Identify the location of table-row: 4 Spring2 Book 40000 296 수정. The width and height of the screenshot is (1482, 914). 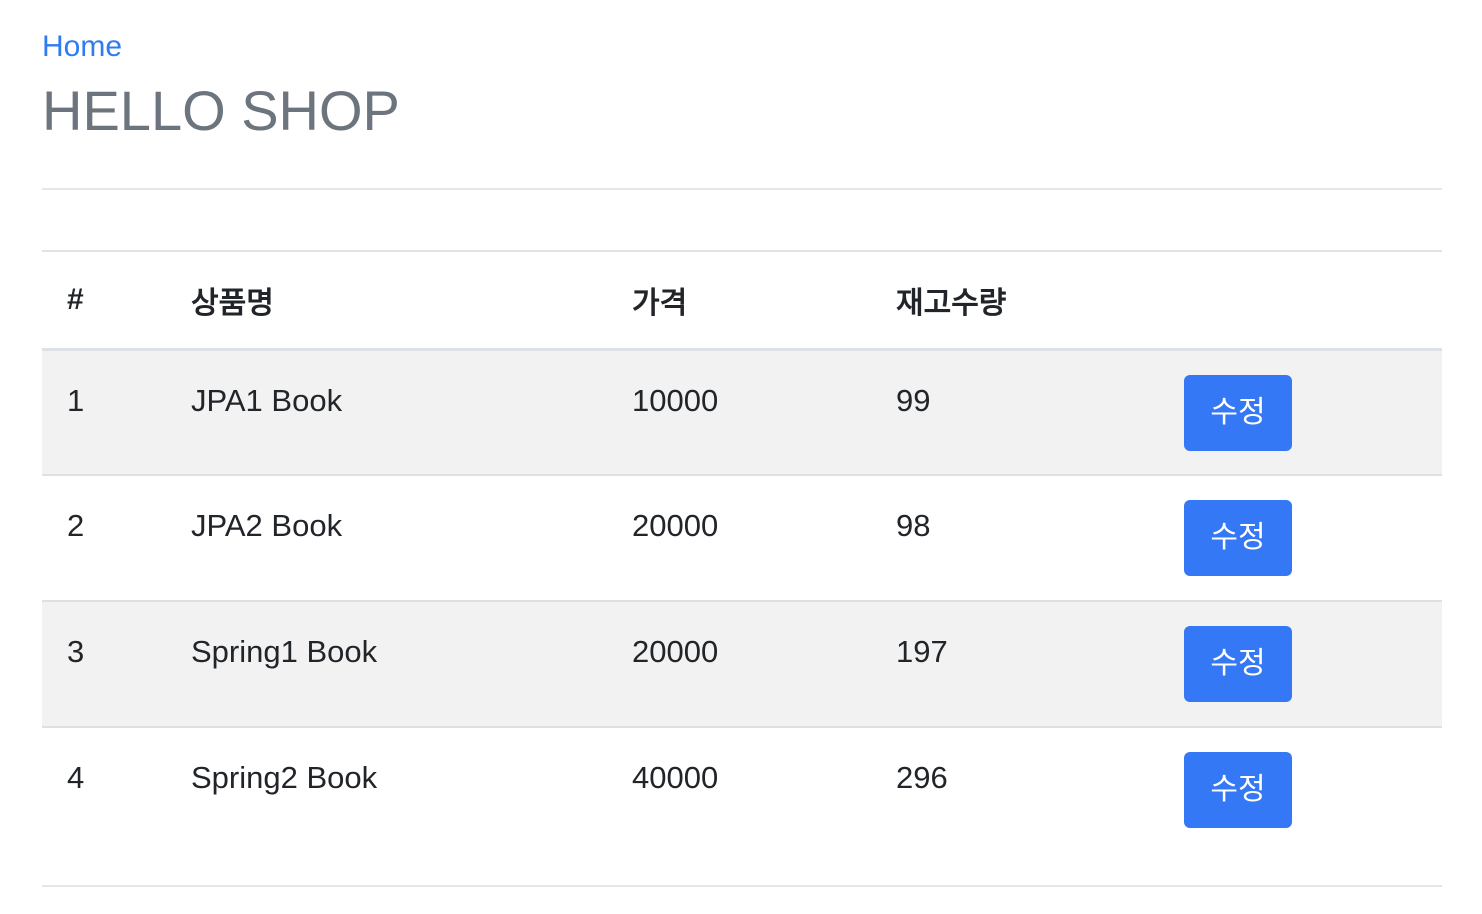
(742, 790).